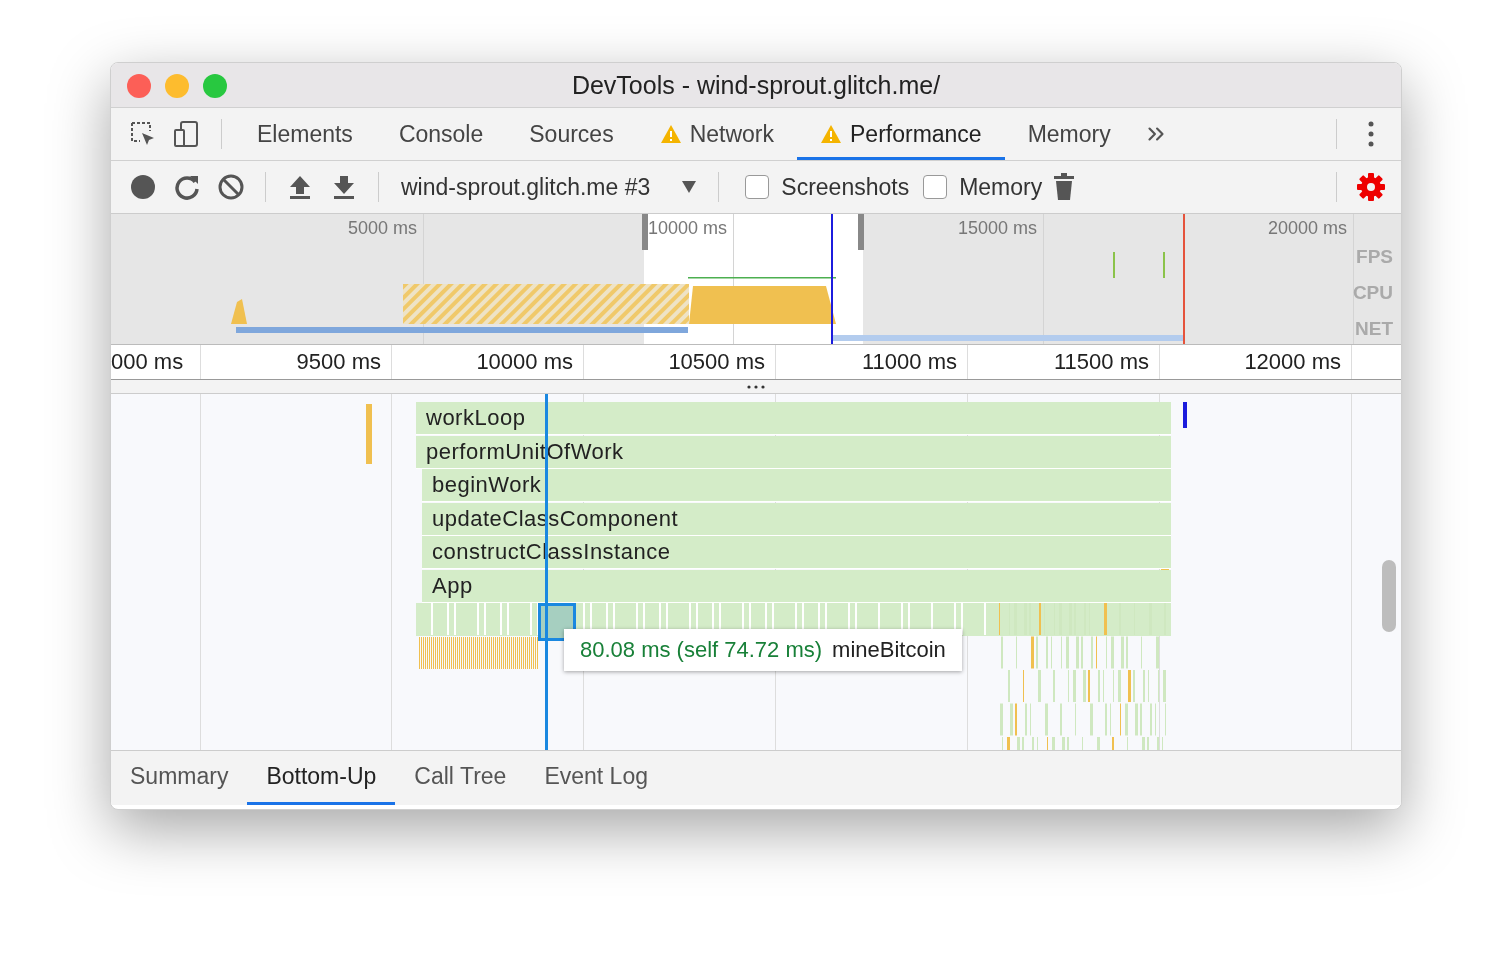 The height and width of the screenshot is (968, 1512). Describe the element at coordinates (1069, 134) in the screenshot. I see `panel-tab: Memory` at that location.